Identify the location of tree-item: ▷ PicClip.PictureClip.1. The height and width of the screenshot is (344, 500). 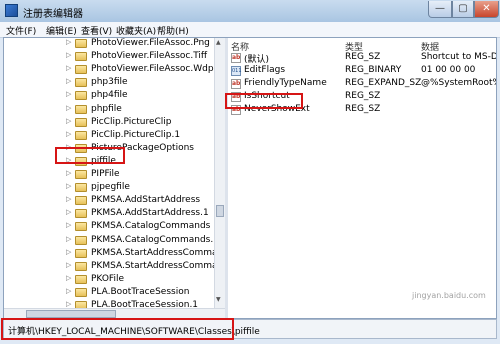
(109, 136).